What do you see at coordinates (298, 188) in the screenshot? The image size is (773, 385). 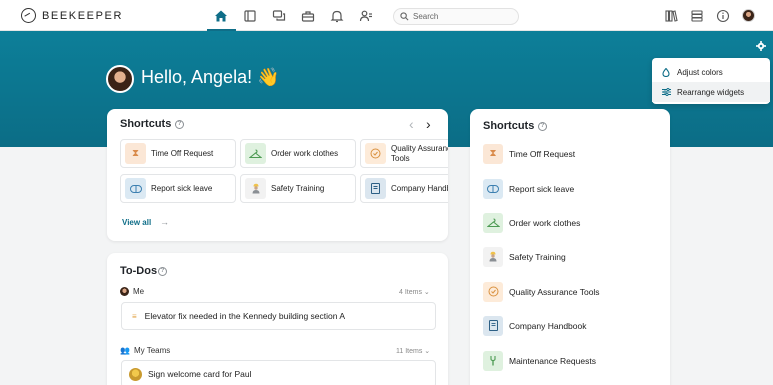 I see `shortcut-tile-safety-training: Safety Training` at bounding box center [298, 188].